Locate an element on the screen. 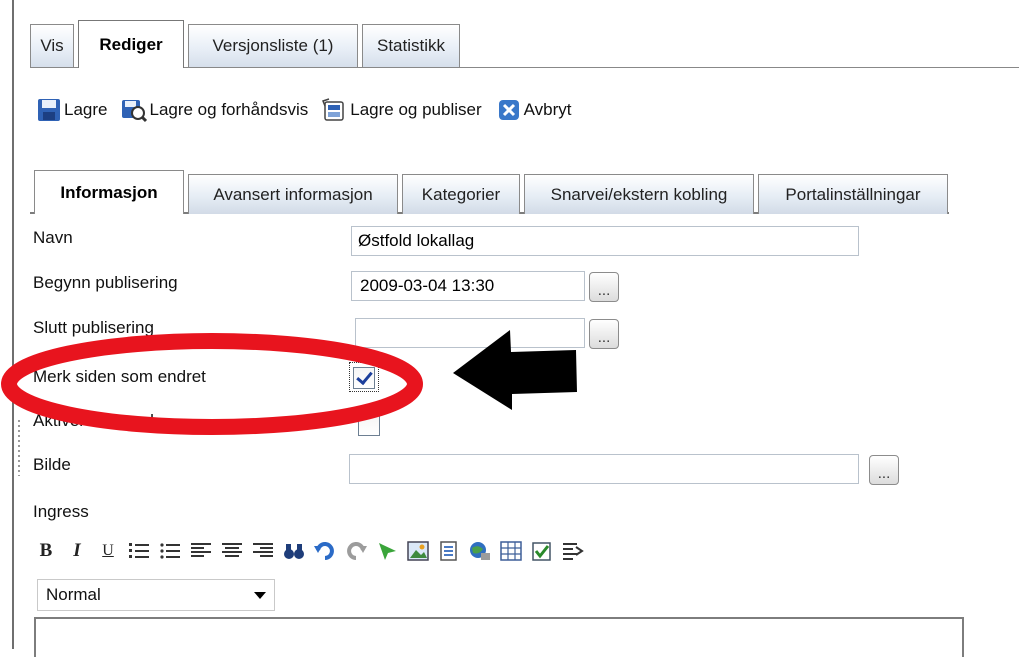 Image resolution: width=1019 pixels, height=657 pixels. bold-button: B is located at coordinates (46, 551).